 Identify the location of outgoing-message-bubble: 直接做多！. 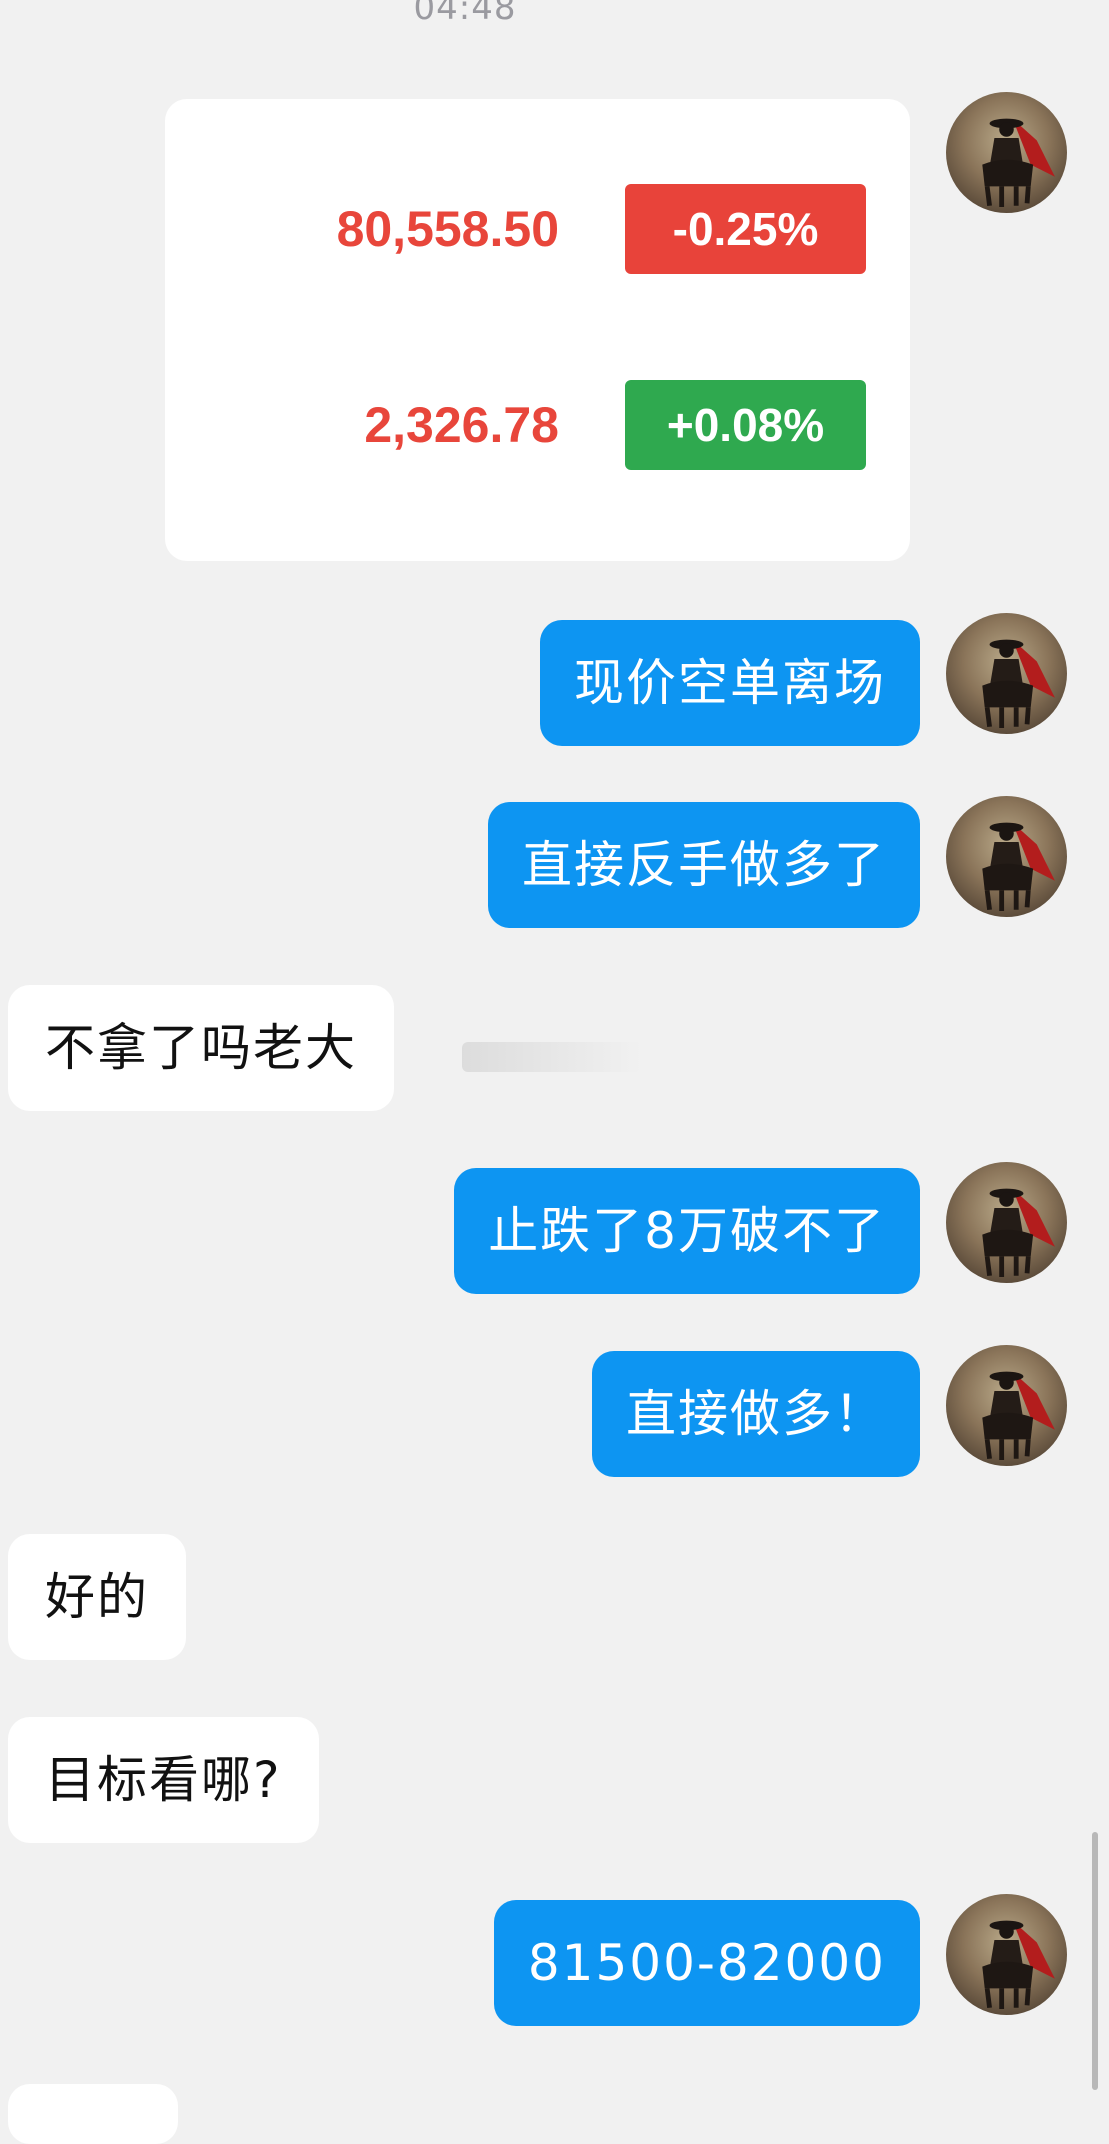
(756, 1414).